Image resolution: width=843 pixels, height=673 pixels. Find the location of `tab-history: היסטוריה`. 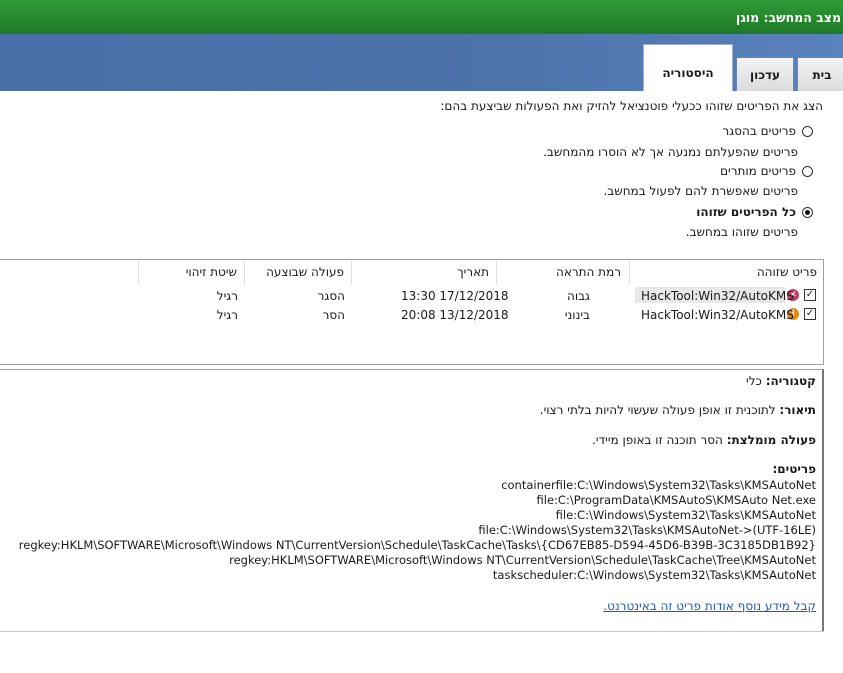

tab-history: היסטוריה is located at coordinates (688, 67).